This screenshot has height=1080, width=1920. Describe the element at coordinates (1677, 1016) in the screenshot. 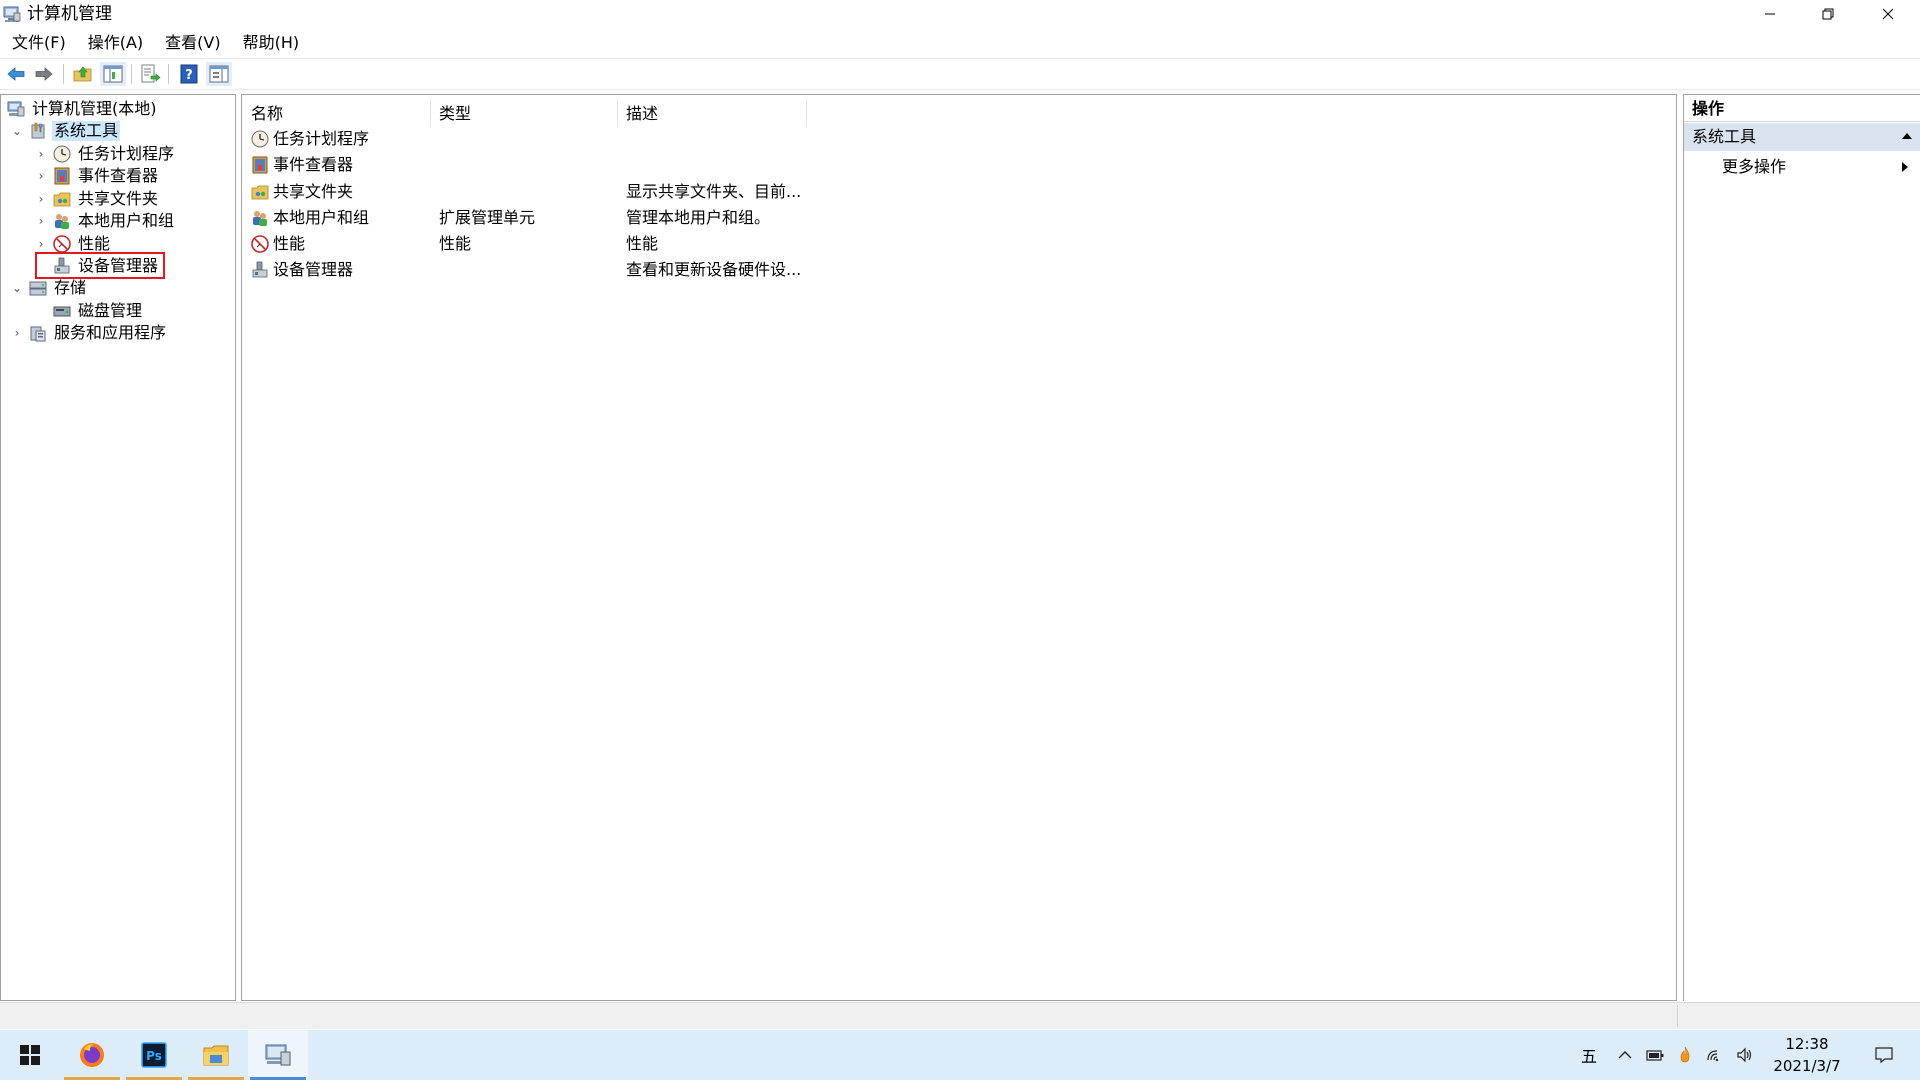

I see `status-bar-divider` at that location.